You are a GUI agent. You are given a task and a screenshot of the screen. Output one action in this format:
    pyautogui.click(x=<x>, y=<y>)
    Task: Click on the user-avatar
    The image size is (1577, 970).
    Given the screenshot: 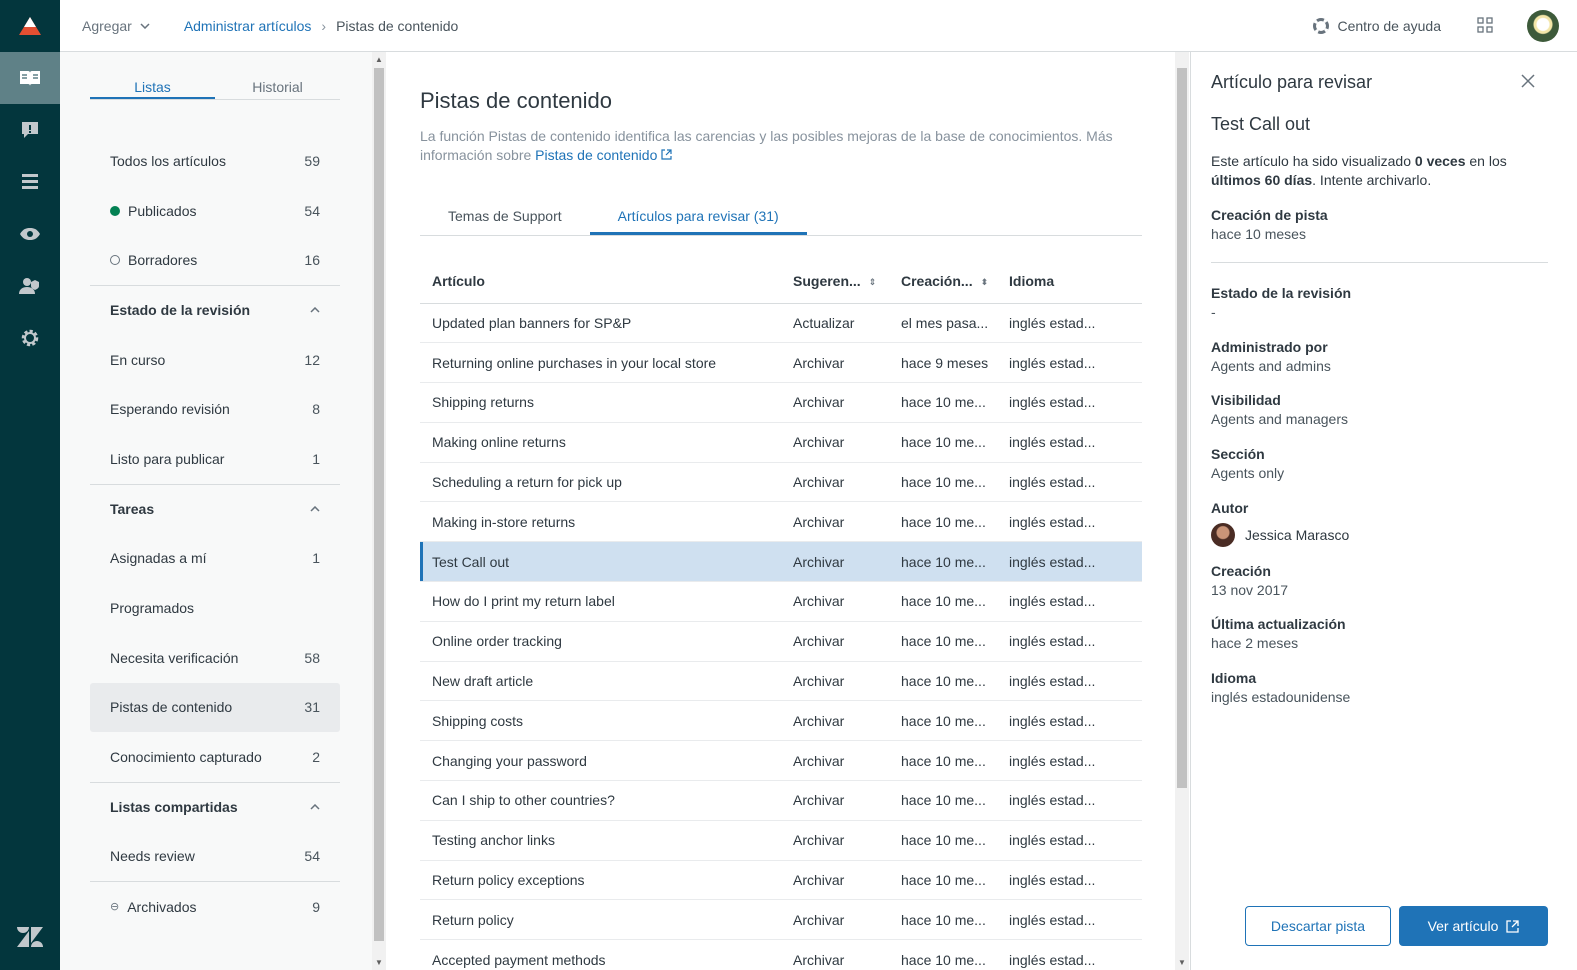 What is the action you would take?
    pyautogui.click(x=1543, y=26)
    